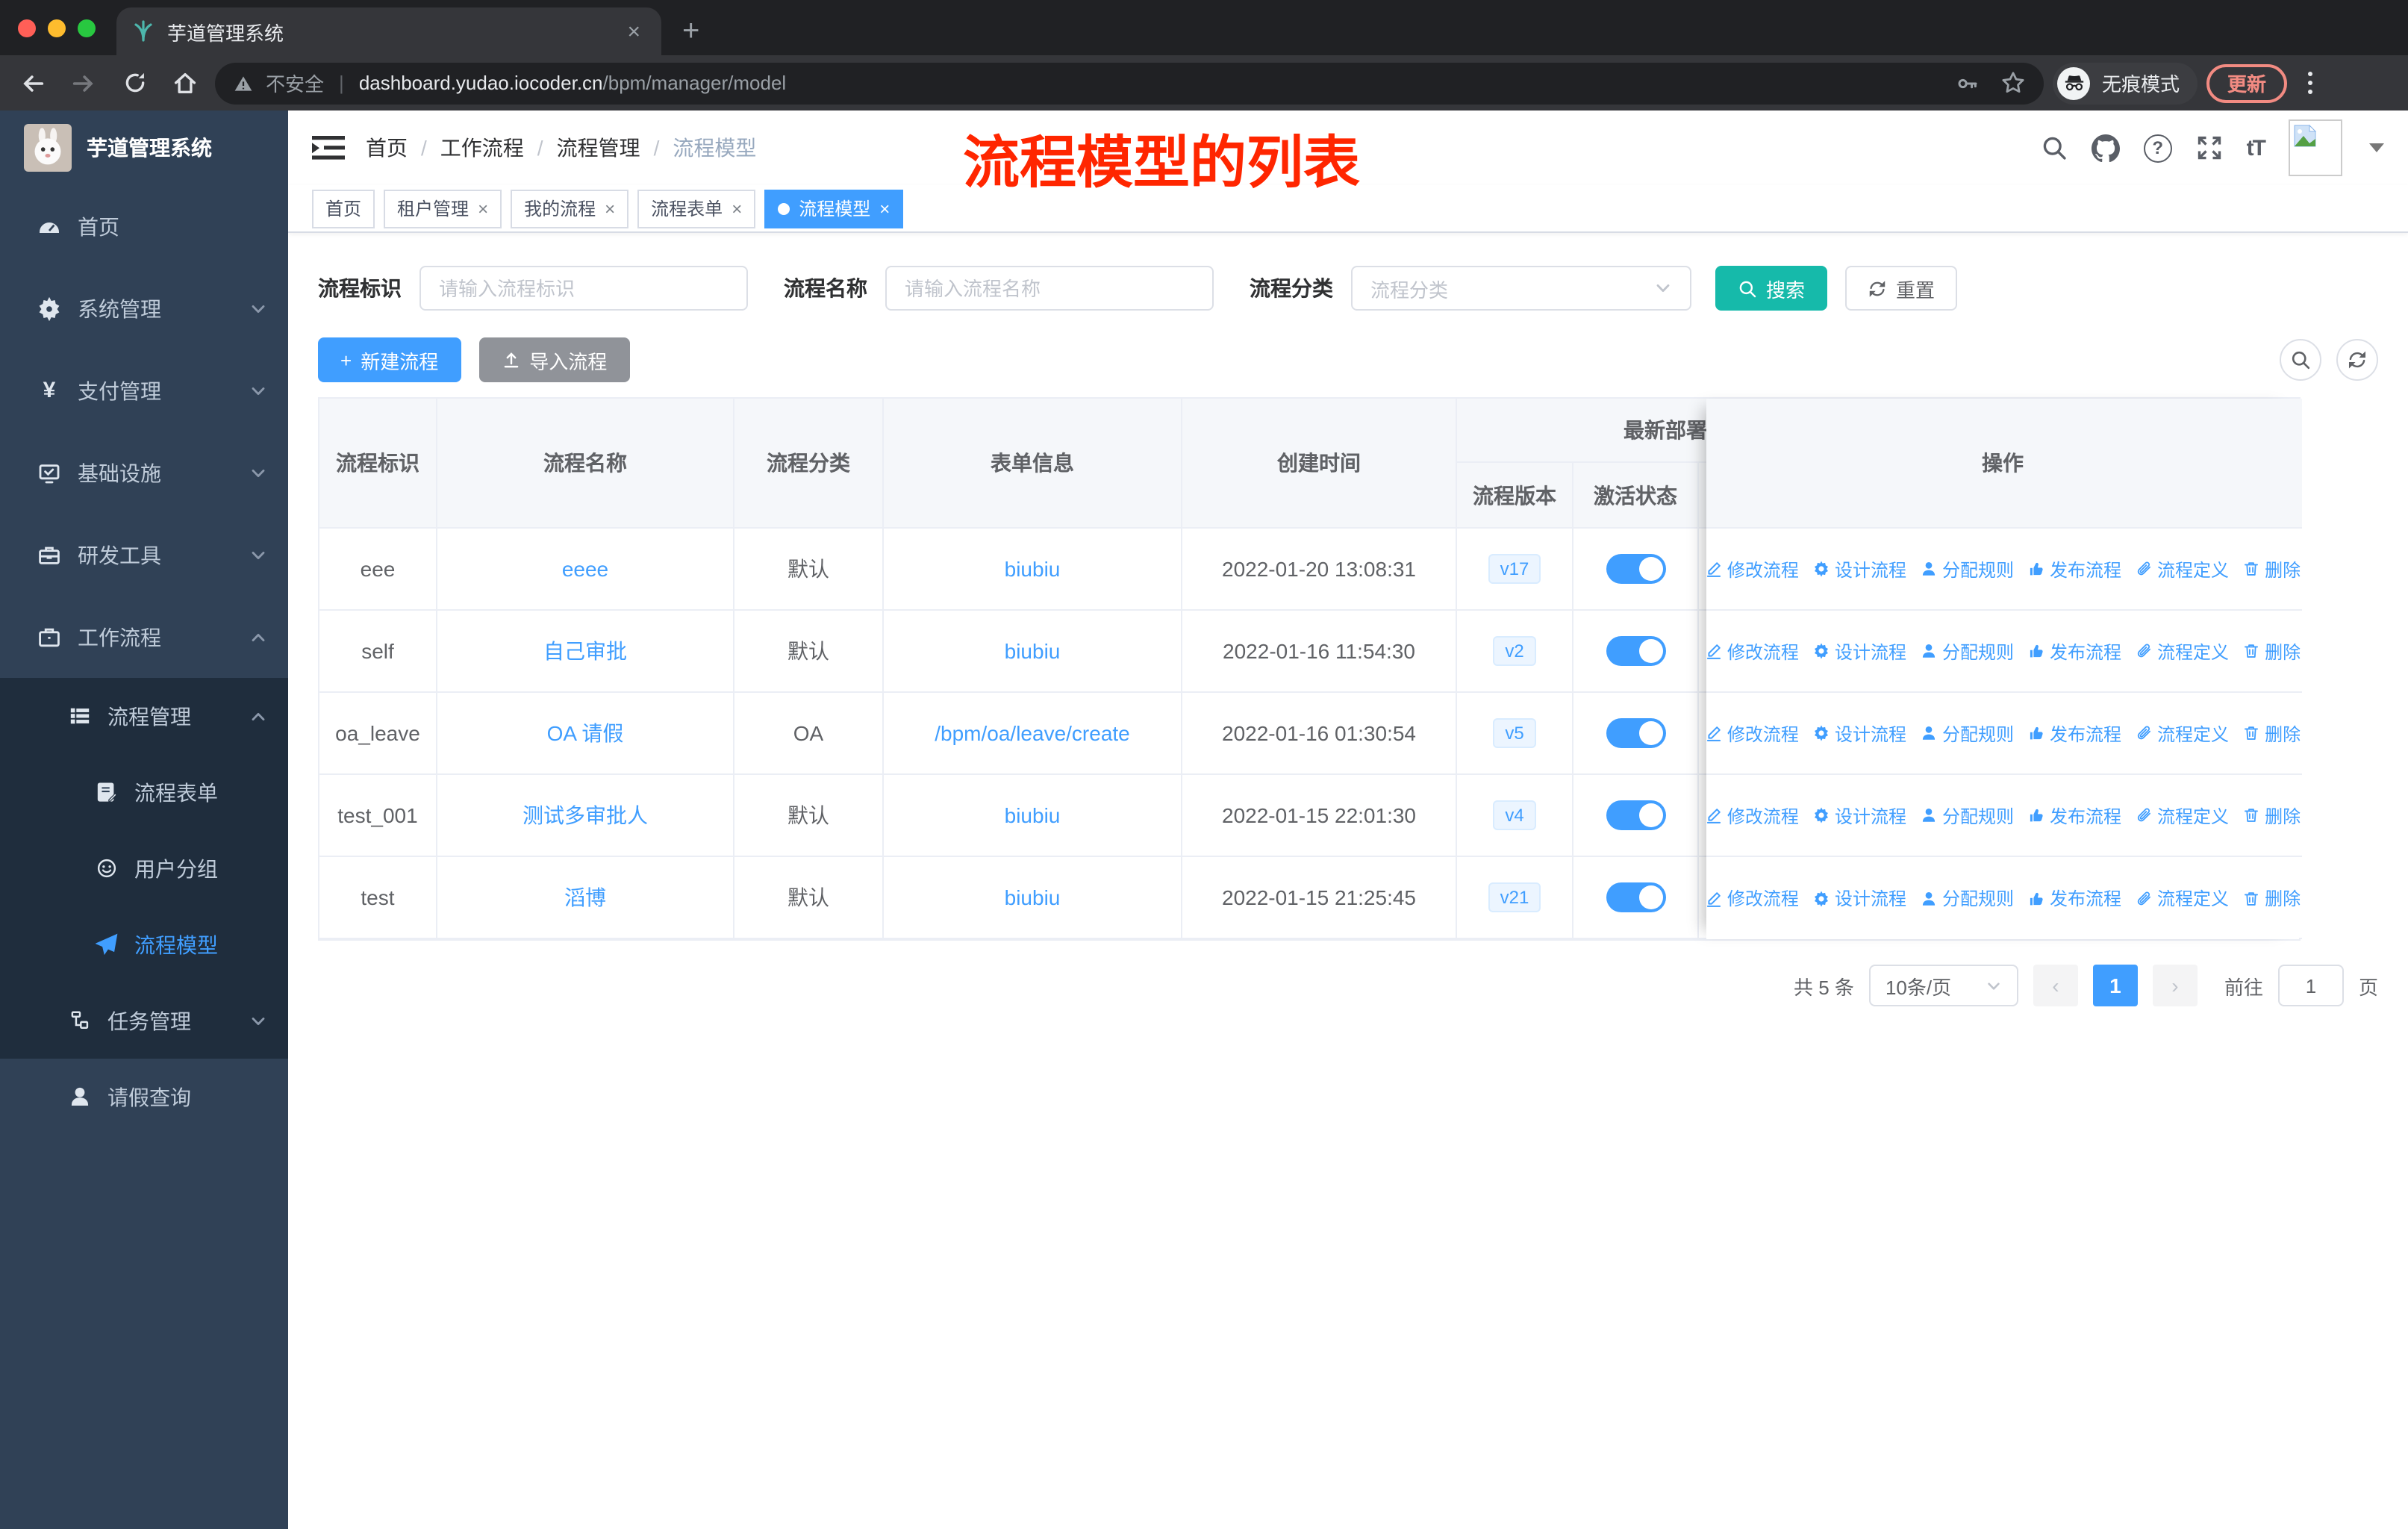 The width and height of the screenshot is (2408, 1529). What do you see at coordinates (2310, 986) in the screenshot?
I see `goto-page-input` at bounding box center [2310, 986].